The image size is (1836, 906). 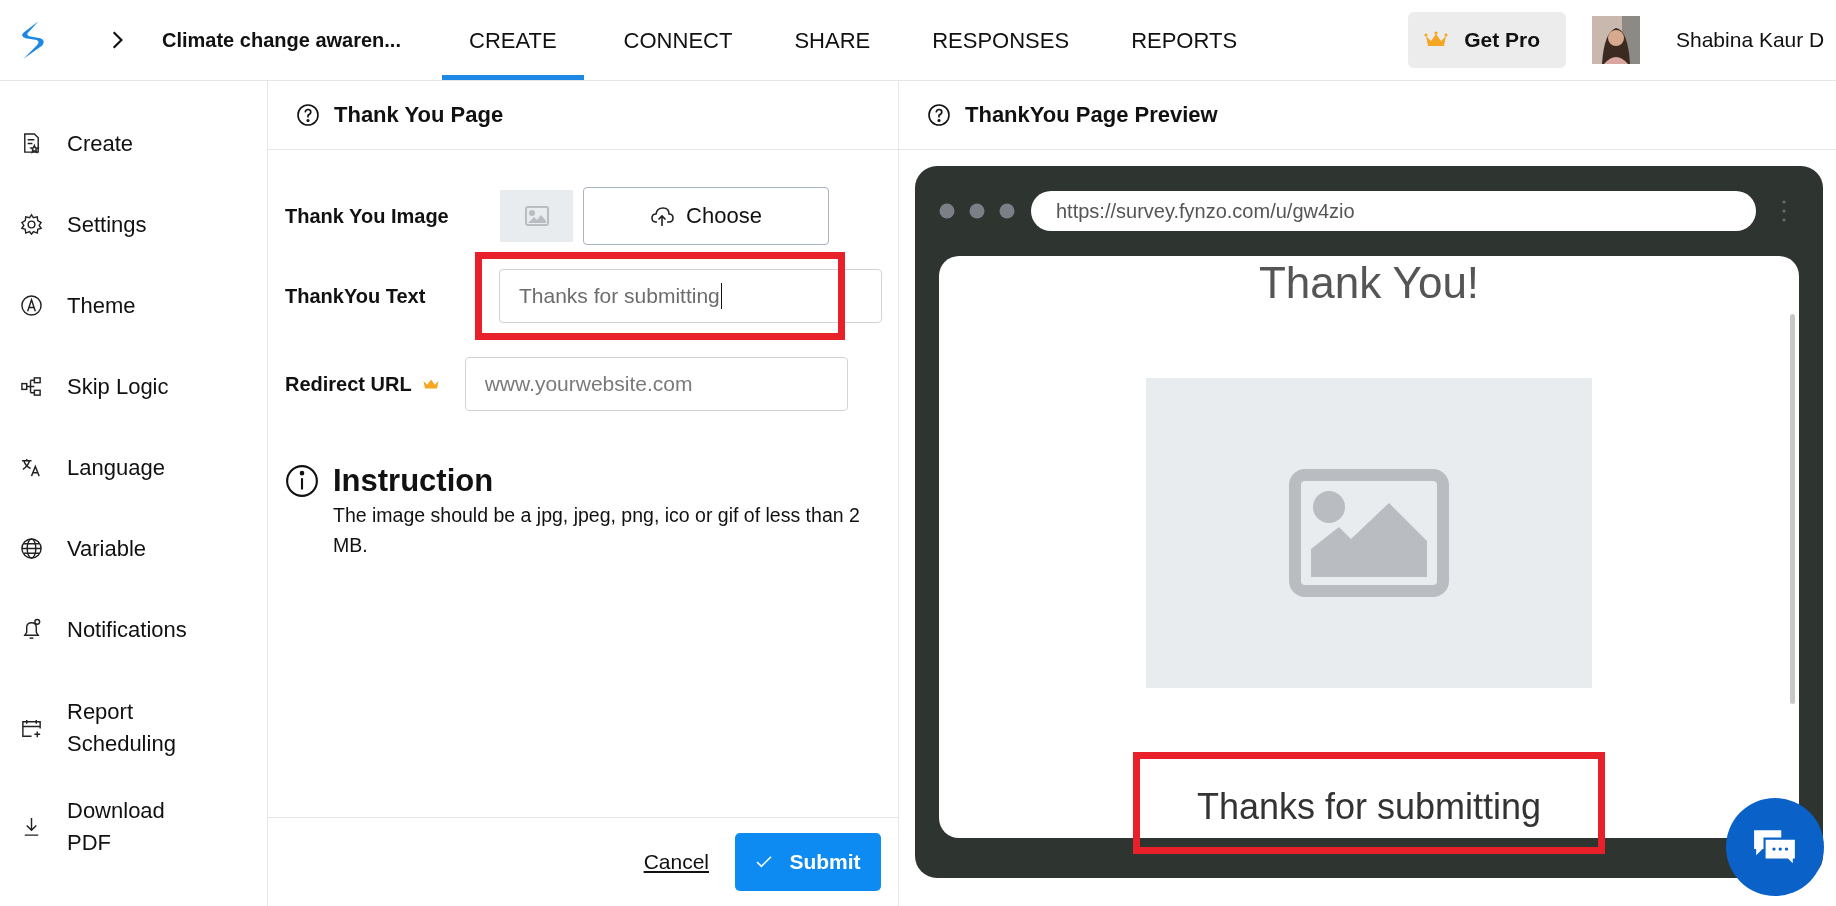 I want to click on url-field: www.yourwebsite.com, so click(x=656, y=384).